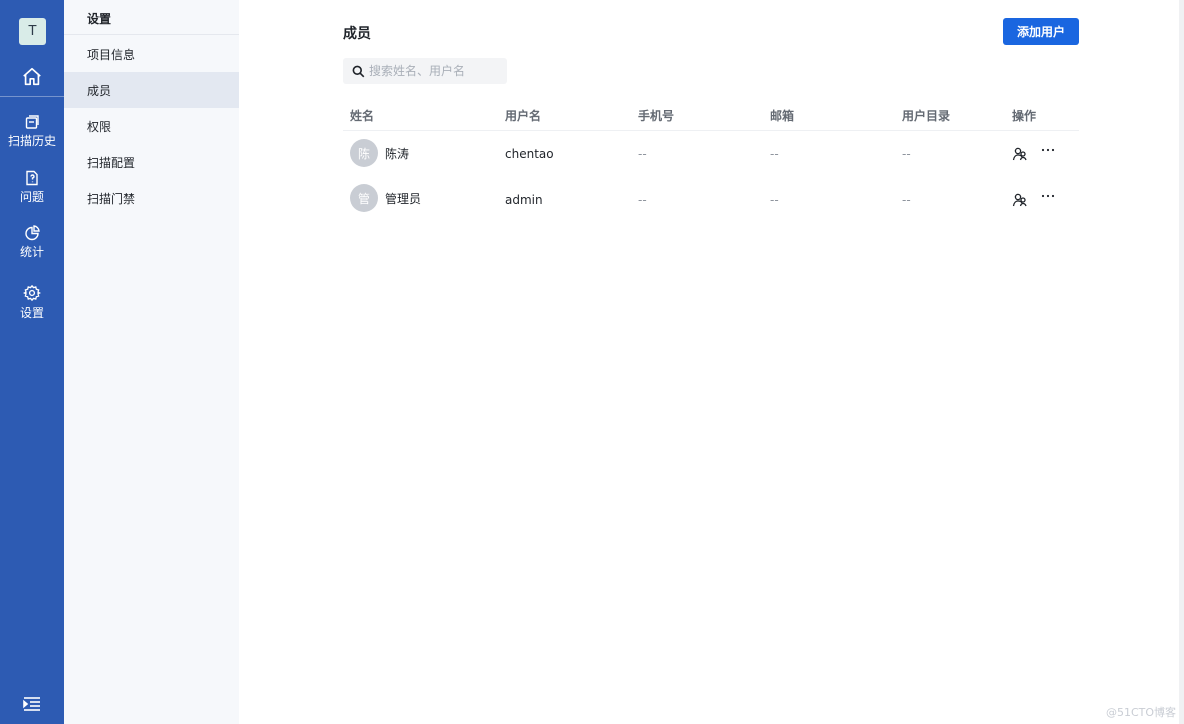 Image resolution: width=1184 pixels, height=724 pixels. Describe the element at coordinates (364, 153) in the screenshot. I see `avatar: 陈` at that location.